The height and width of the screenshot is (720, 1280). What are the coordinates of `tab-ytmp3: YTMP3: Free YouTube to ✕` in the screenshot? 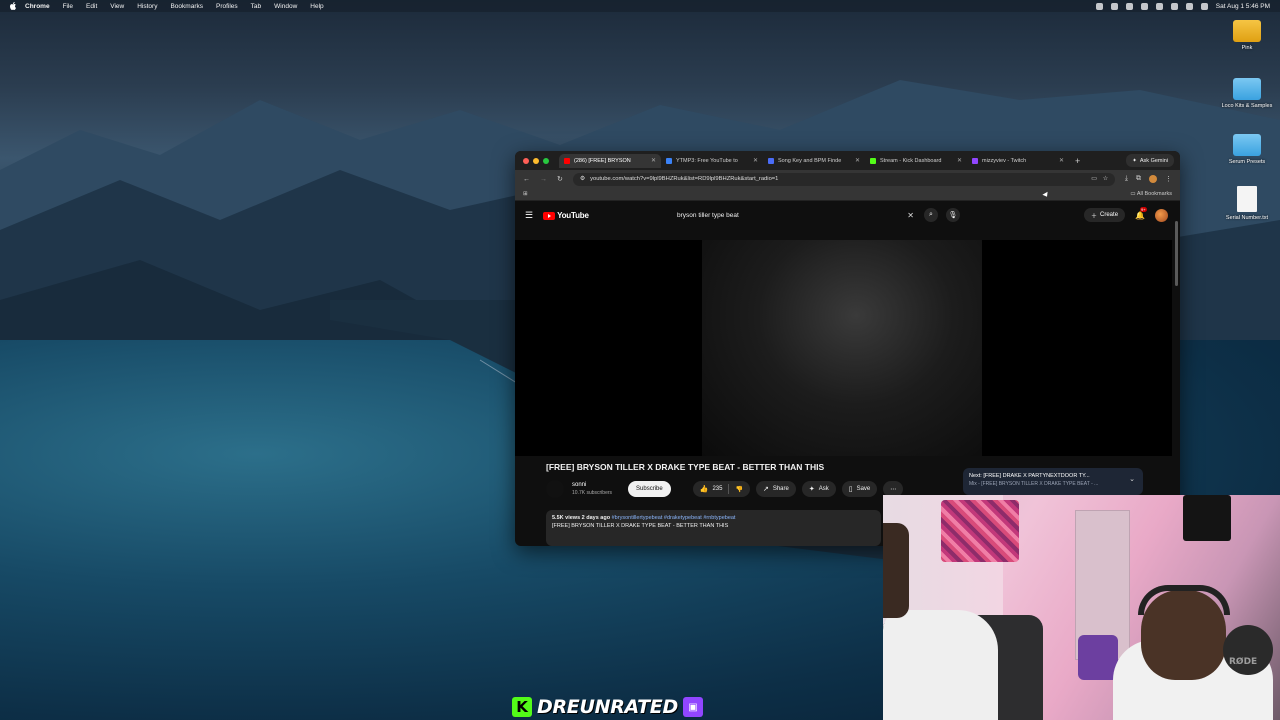 It's located at (712, 161).